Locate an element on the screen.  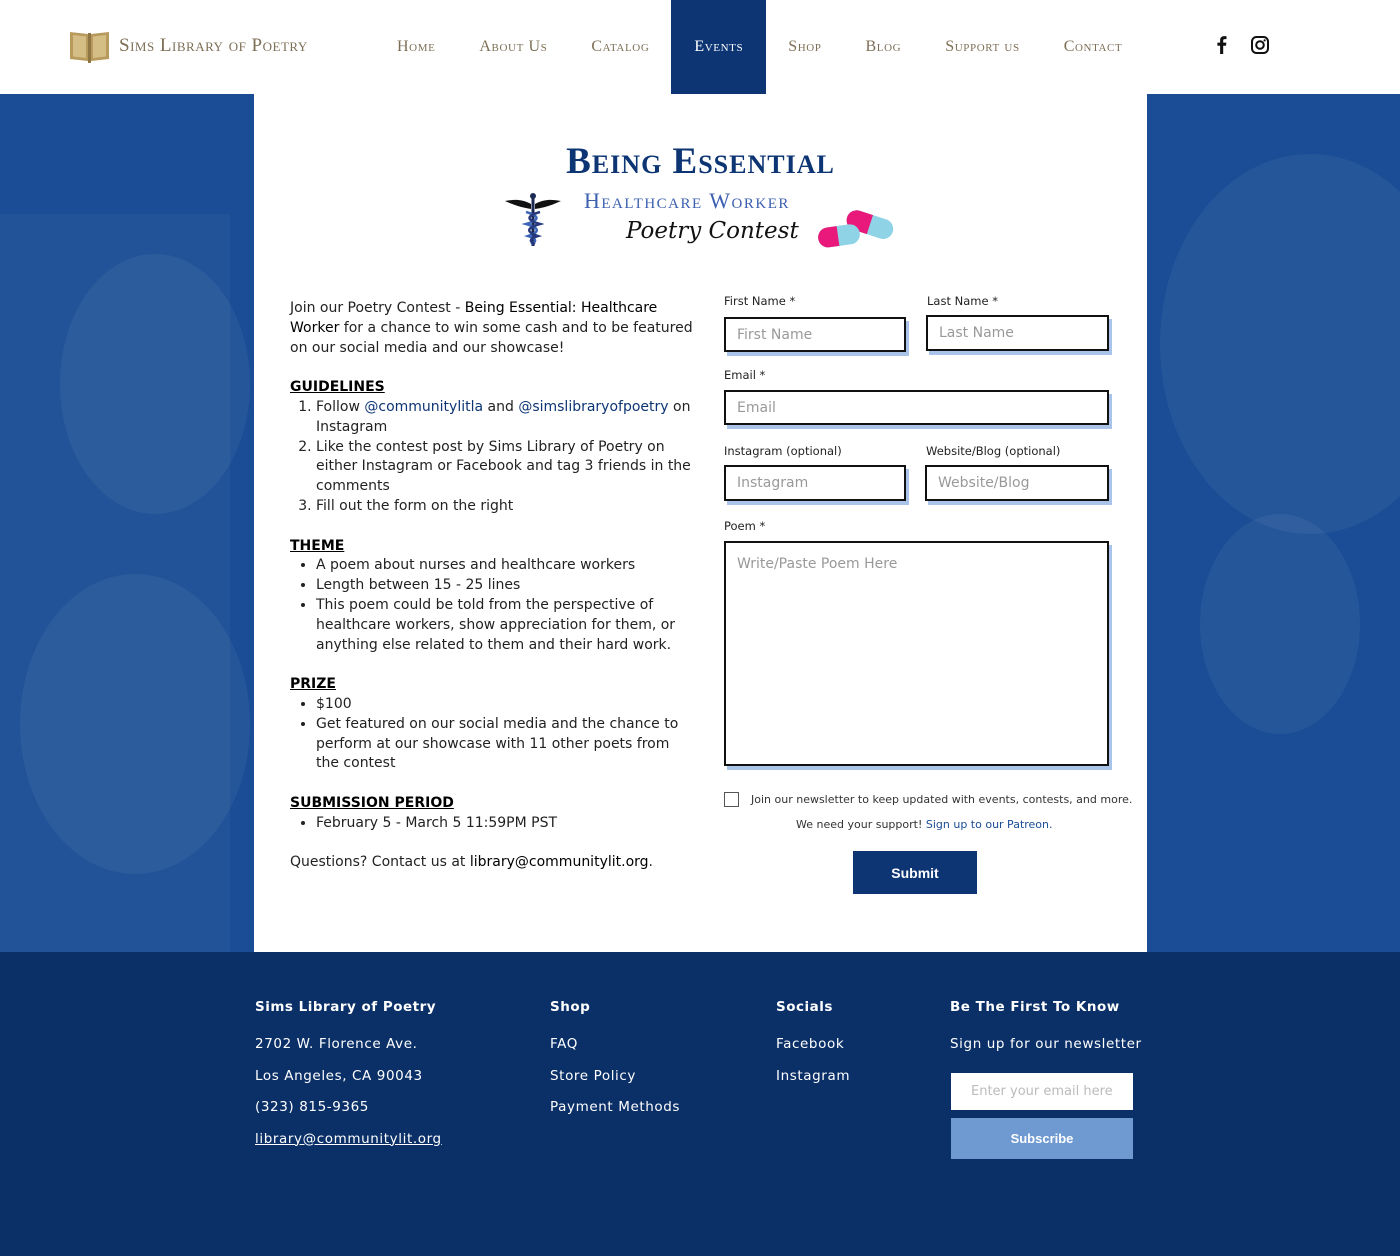
period-list: February 5 - March 5 11:59PM PST is located at coordinates (492, 824).